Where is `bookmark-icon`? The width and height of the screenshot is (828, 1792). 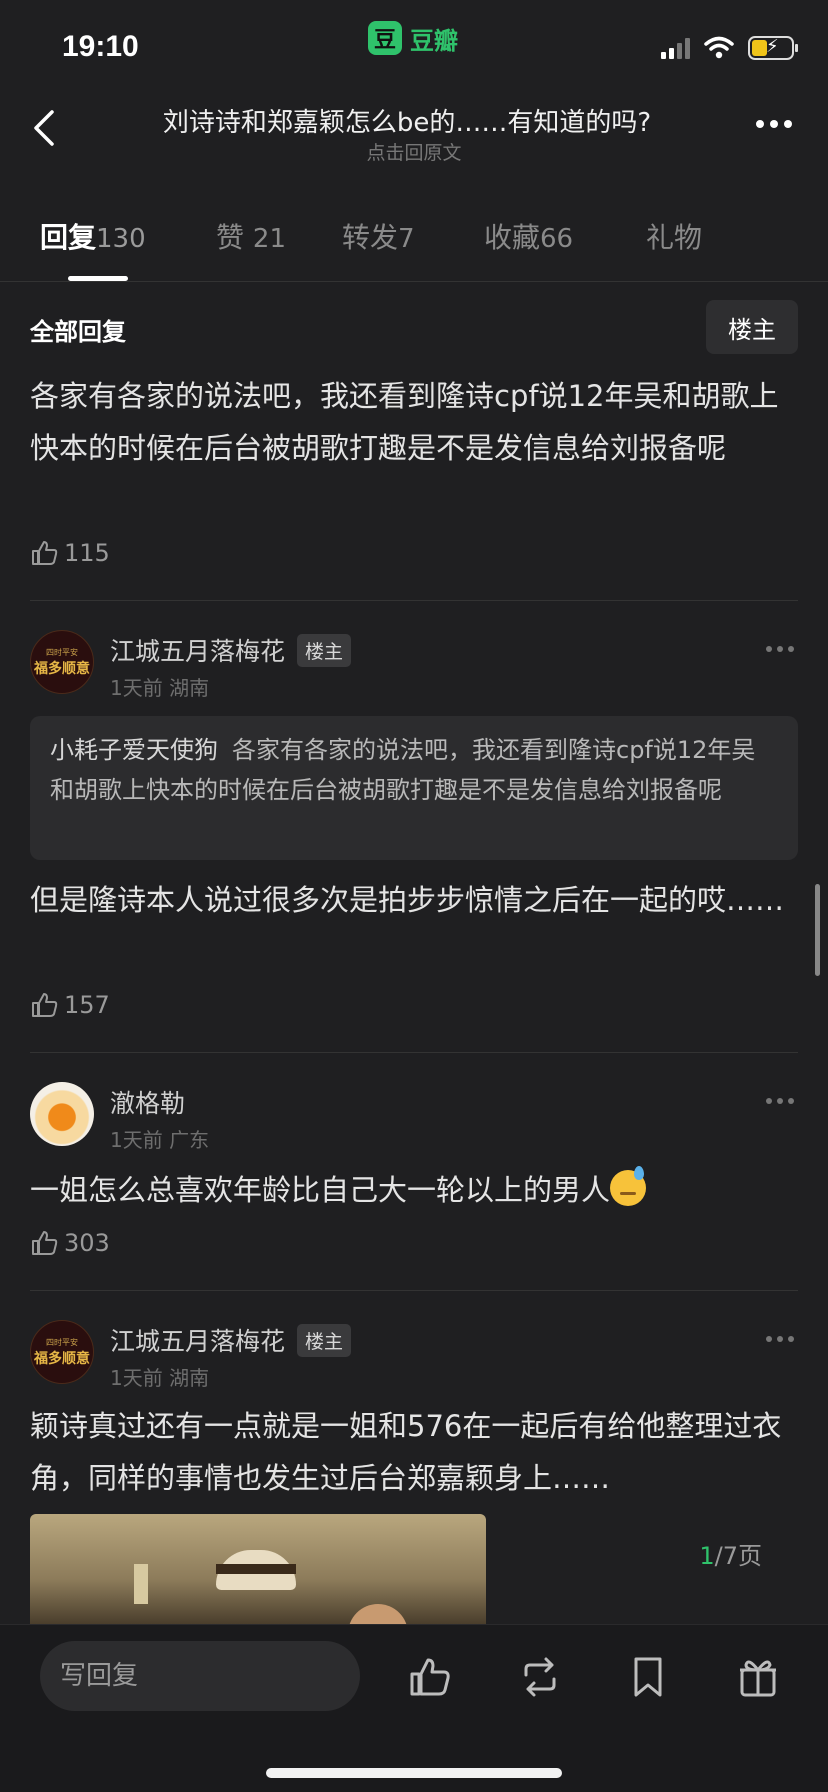
bookmark-icon is located at coordinates (648, 1677).